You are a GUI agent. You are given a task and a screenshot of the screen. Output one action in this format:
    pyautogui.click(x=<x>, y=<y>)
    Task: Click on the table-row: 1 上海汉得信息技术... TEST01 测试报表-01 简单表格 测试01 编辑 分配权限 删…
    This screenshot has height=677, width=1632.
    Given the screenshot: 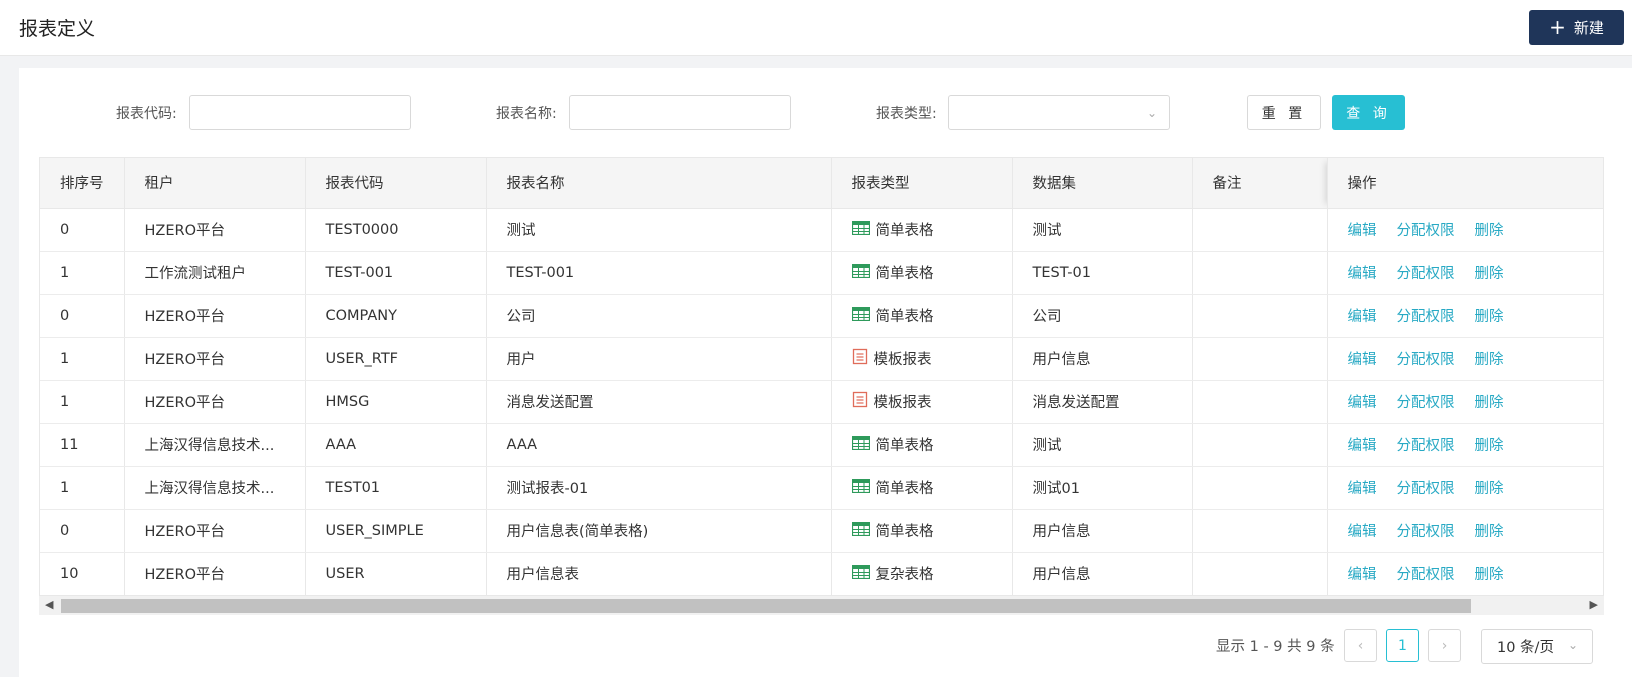 What is the action you would take?
    pyautogui.click(x=821, y=488)
    